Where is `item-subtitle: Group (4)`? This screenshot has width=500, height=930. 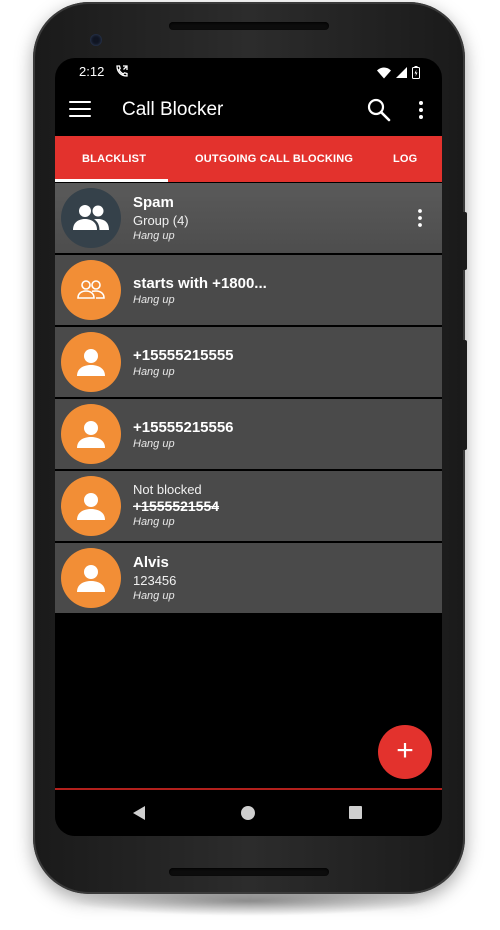
item-subtitle: Group (4) is located at coordinates (161, 220).